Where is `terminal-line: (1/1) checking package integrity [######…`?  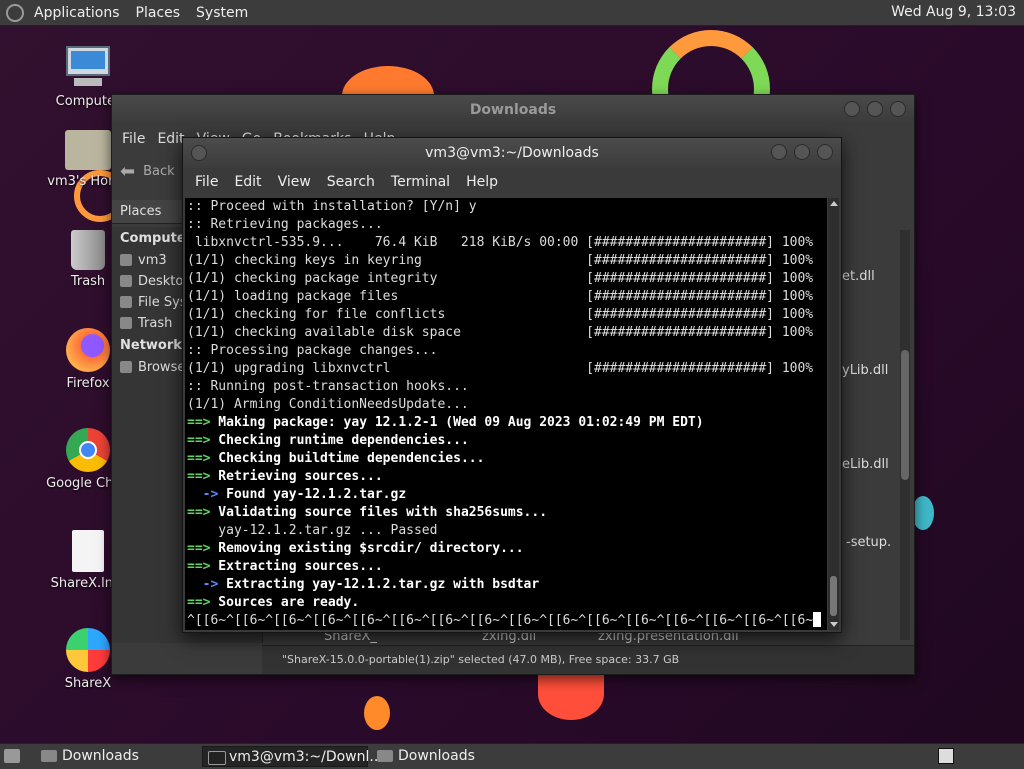
terminal-line: (1/1) checking package integrity [######… is located at coordinates (506, 279).